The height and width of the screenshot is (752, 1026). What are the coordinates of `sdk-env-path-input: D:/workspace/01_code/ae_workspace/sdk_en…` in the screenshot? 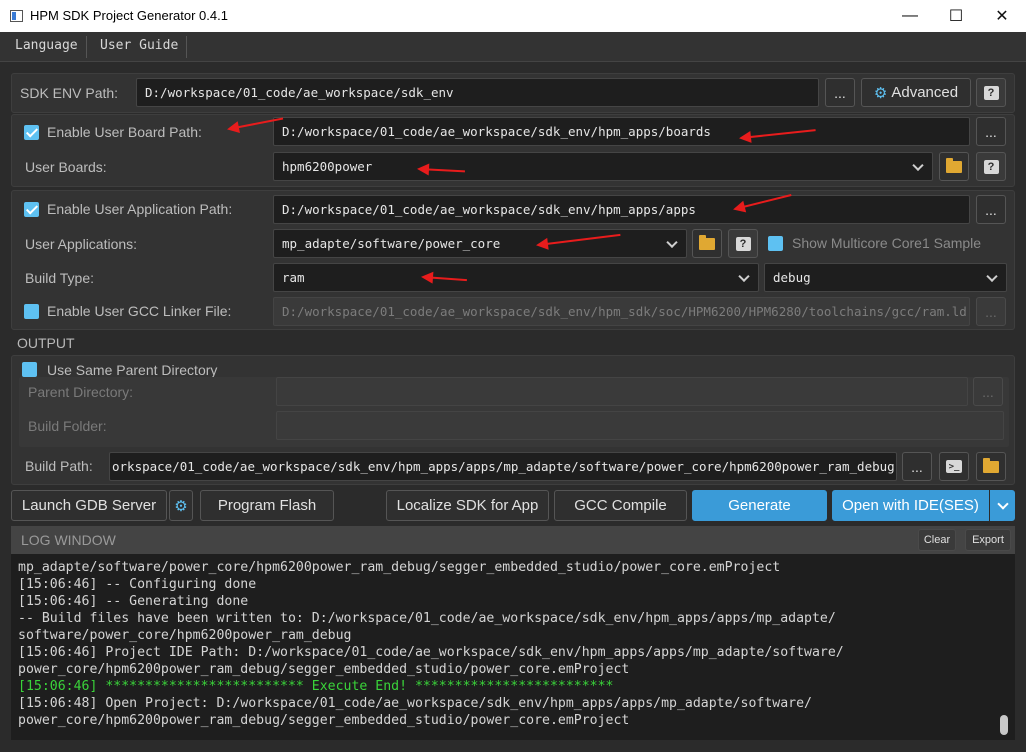 It's located at (477, 92).